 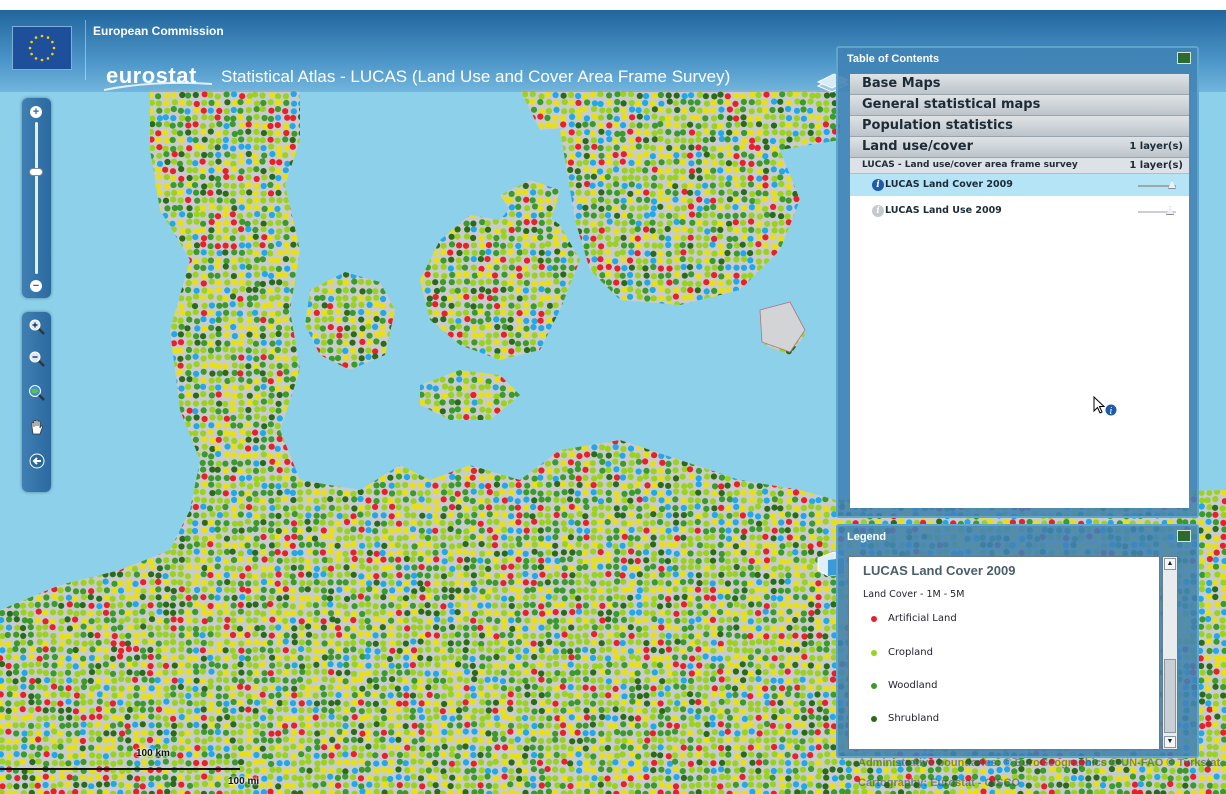 What do you see at coordinates (36, 426) in the screenshot?
I see `pan-hand-icon` at bounding box center [36, 426].